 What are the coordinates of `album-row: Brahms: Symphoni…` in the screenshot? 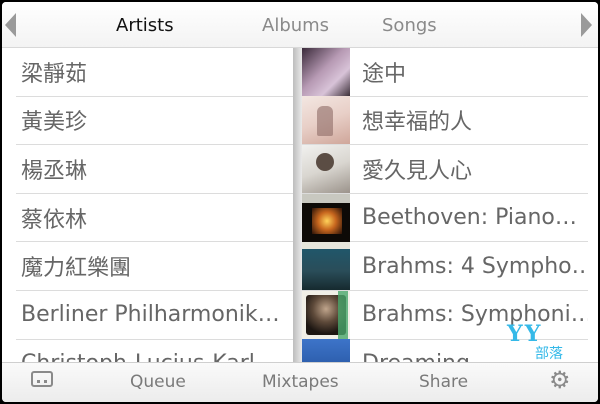 It's located at (445, 315).